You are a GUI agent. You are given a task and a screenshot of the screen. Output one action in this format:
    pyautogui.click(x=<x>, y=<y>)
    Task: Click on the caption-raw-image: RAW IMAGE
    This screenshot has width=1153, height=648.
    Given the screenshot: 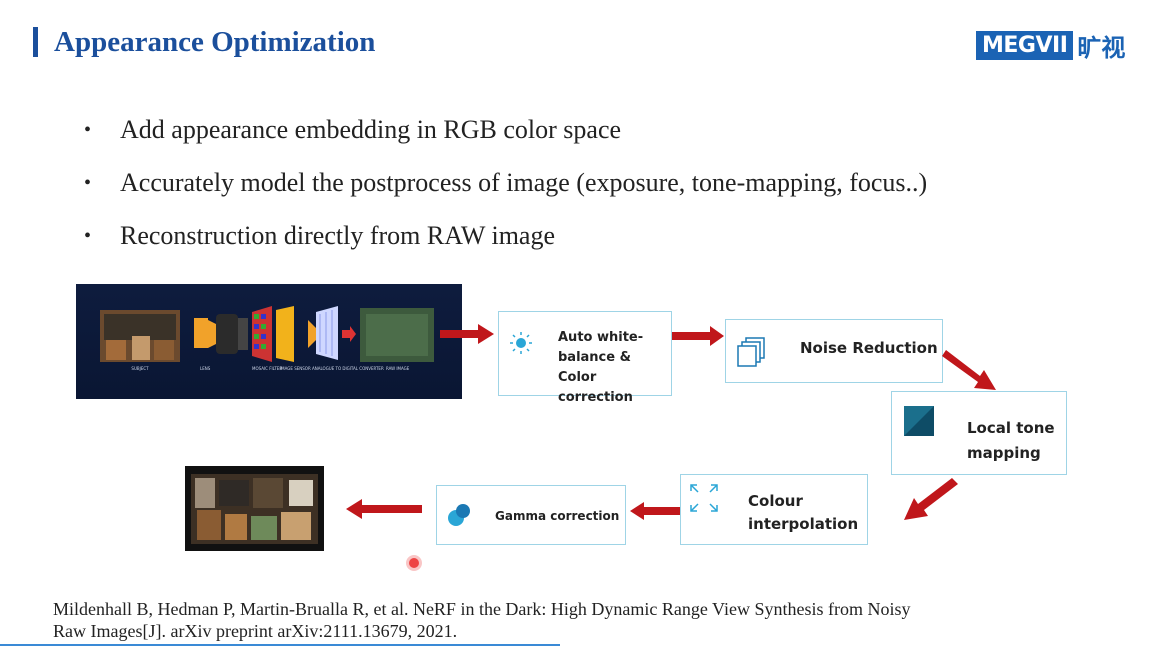 What is the action you would take?
    pyautogui.click(x=398, y=368)
    